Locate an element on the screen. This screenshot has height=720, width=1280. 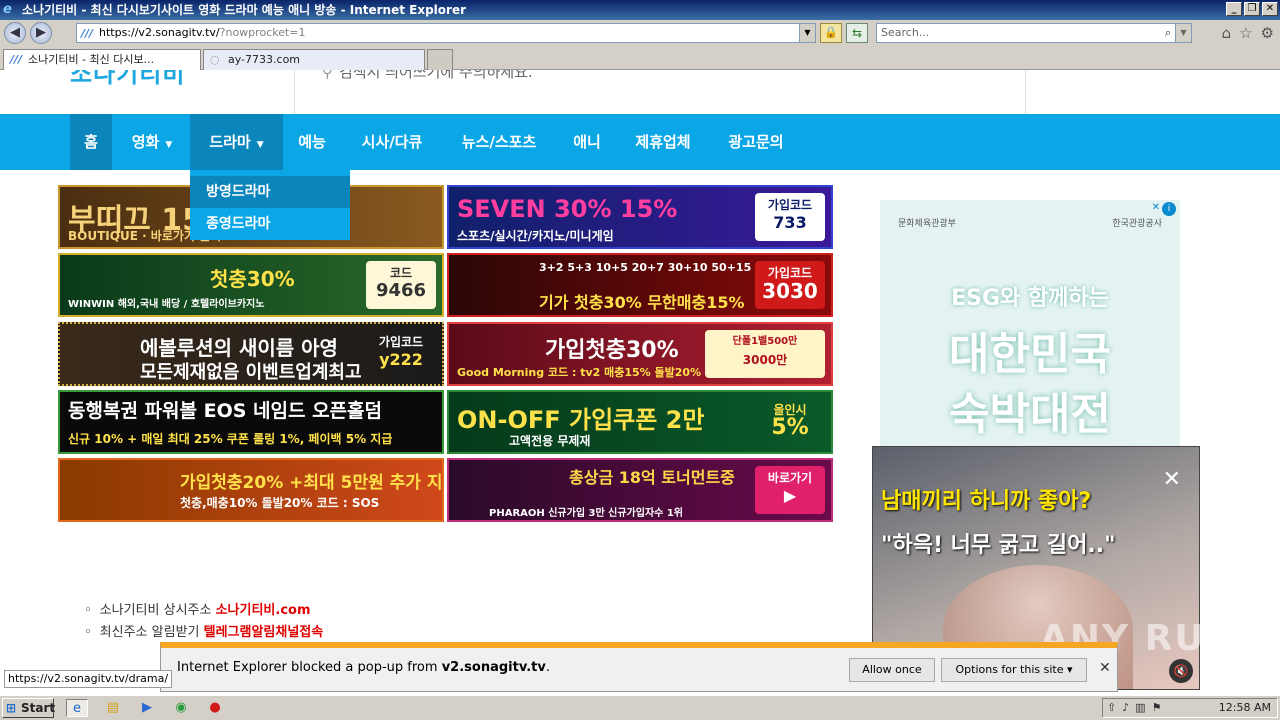
nav-label: 제휴업체 is located at coordinates (663, 142).